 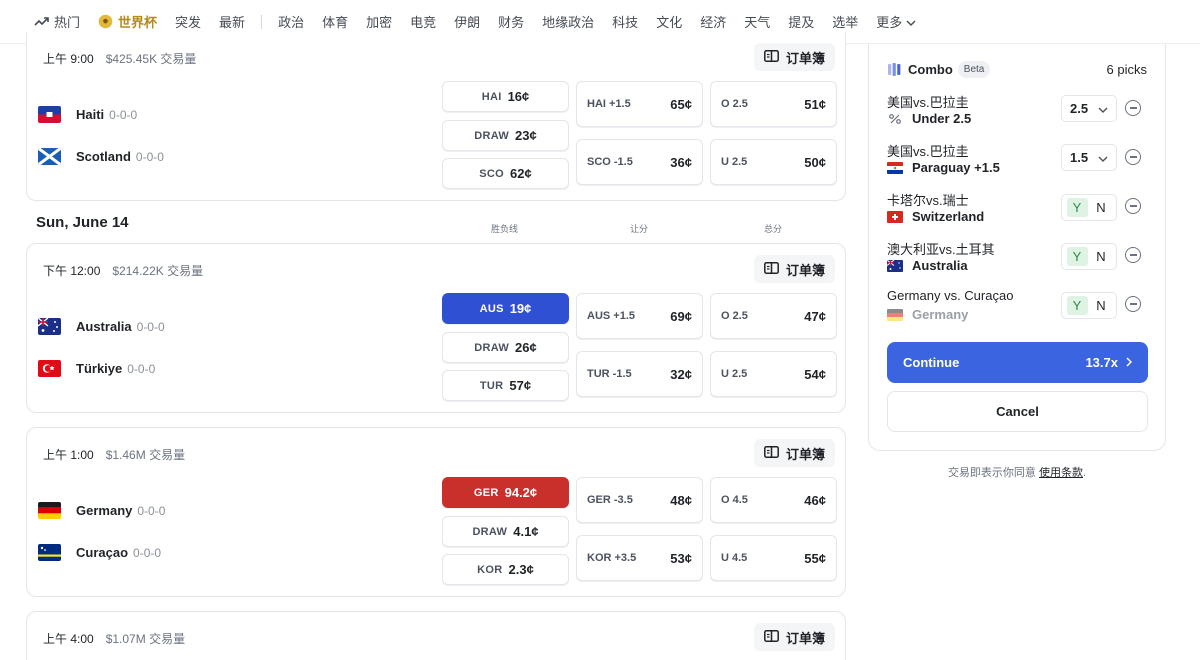 What do you see at coordinates (734, 500) in the screenshot?
I see `outcome-label: O 4.5` at bounding box center [734, 500].